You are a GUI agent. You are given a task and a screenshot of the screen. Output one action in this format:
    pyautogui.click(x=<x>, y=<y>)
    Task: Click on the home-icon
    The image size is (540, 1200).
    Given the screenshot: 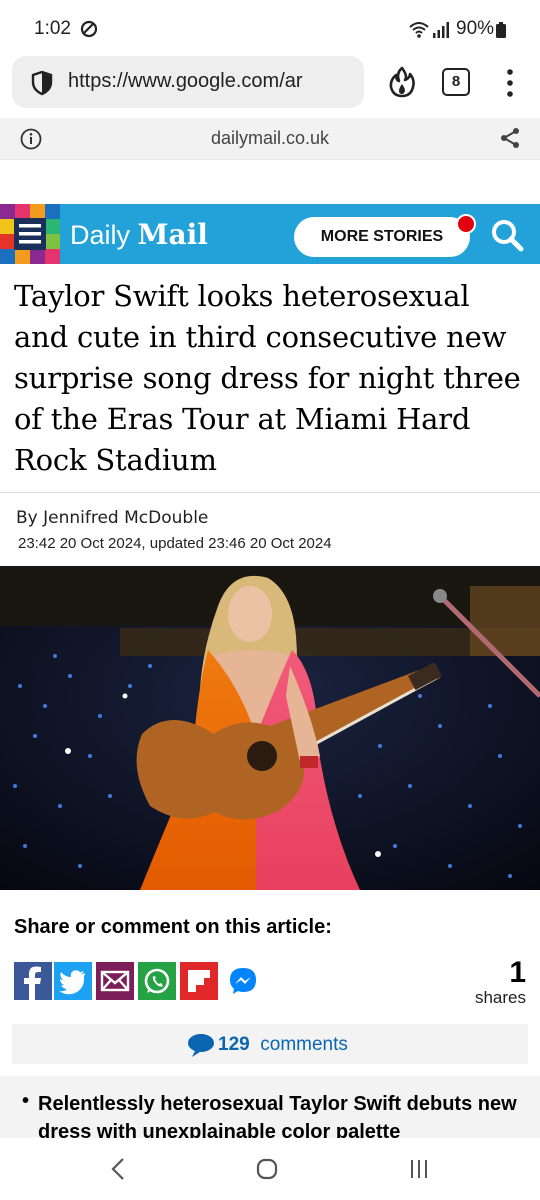 What is the action you would take?
    pyautogui.click(x=267, y=1169)
    